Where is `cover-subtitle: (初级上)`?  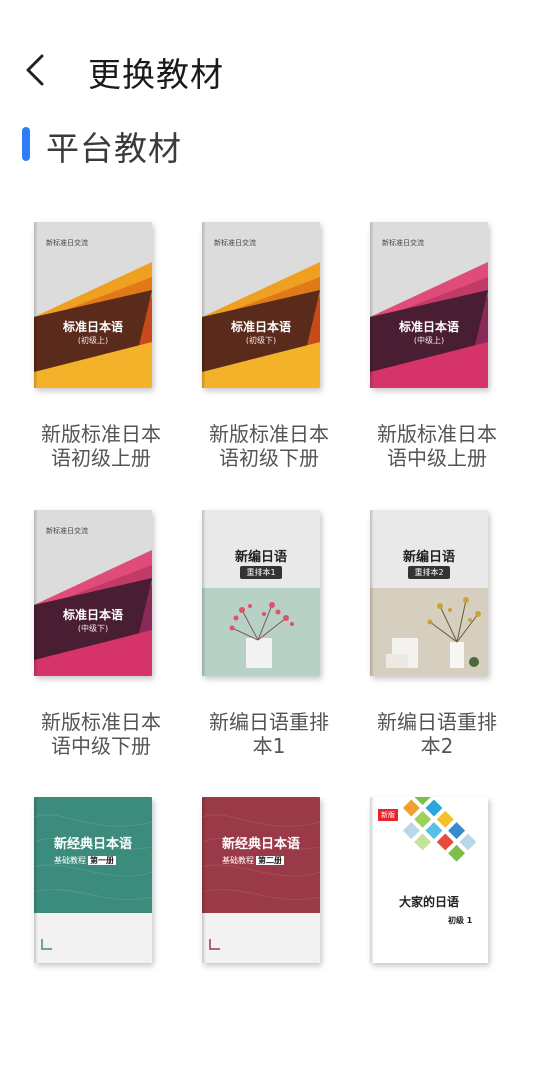 cover-subtitle: (初级上) is located at coordinates (93, 340).